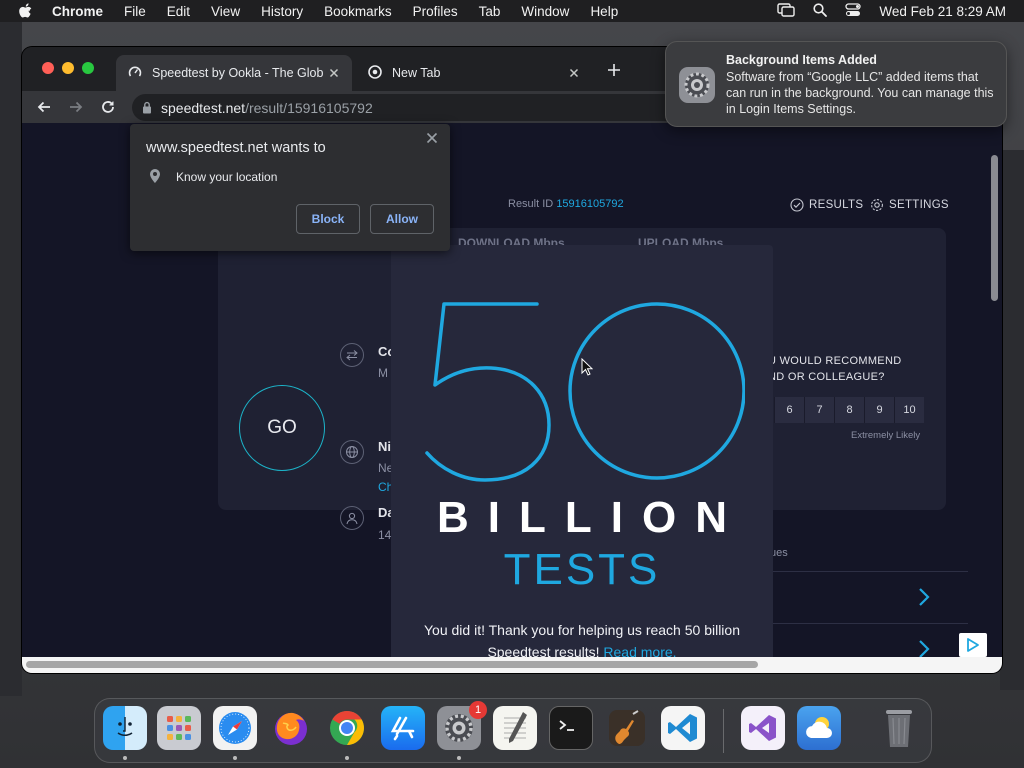  Describe the element at coordinates (763, 728) in the screenshot. I see `visual-studio-icon` at that location.